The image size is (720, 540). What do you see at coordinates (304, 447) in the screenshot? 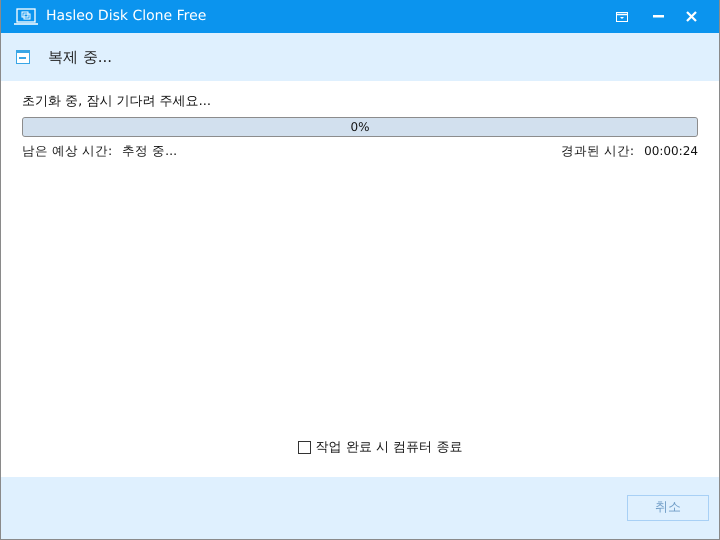
I see `checkbox` at bounding box center [304, 447].